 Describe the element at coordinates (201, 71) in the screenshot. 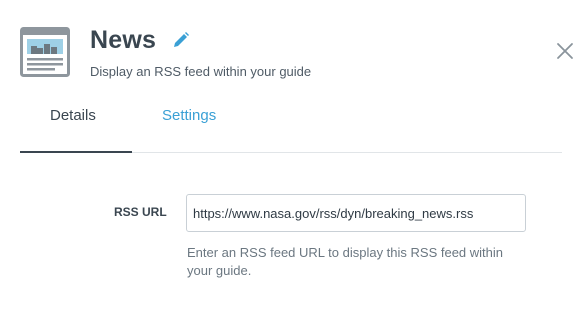

I see `page-subtitle: Display an RSS feed within your guide` at that location.